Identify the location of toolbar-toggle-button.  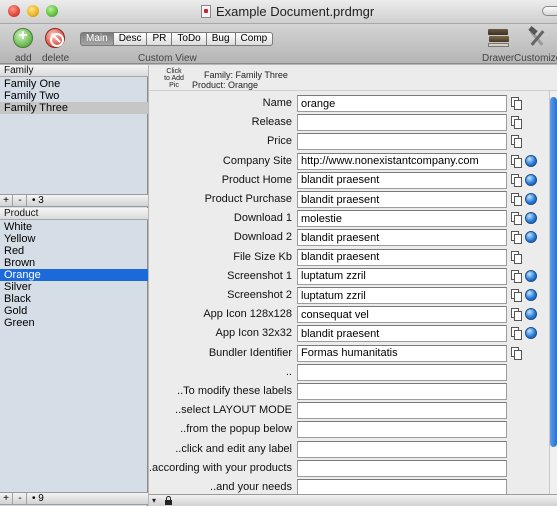
(549, 11).